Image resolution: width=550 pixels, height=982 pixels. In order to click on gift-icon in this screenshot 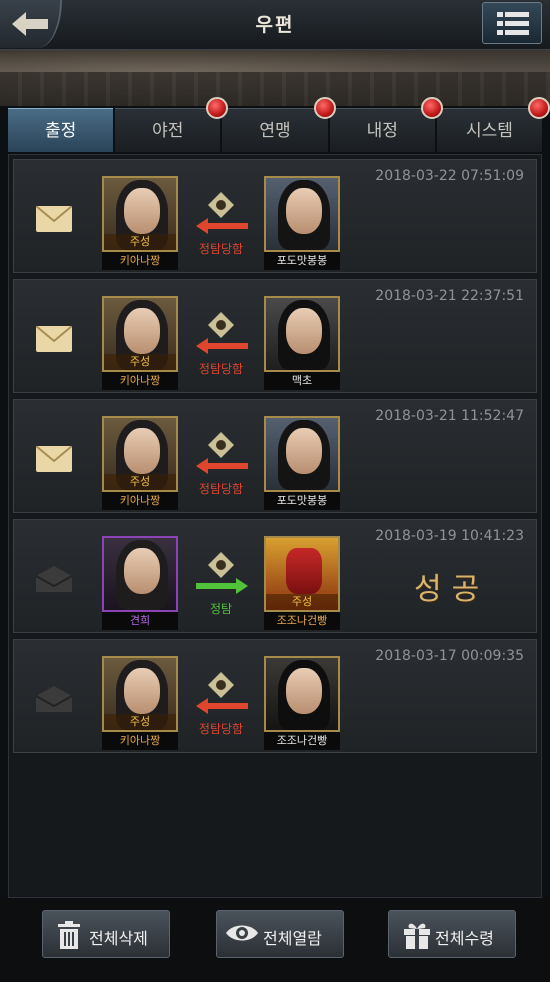, I will do `click(417, 936)`.